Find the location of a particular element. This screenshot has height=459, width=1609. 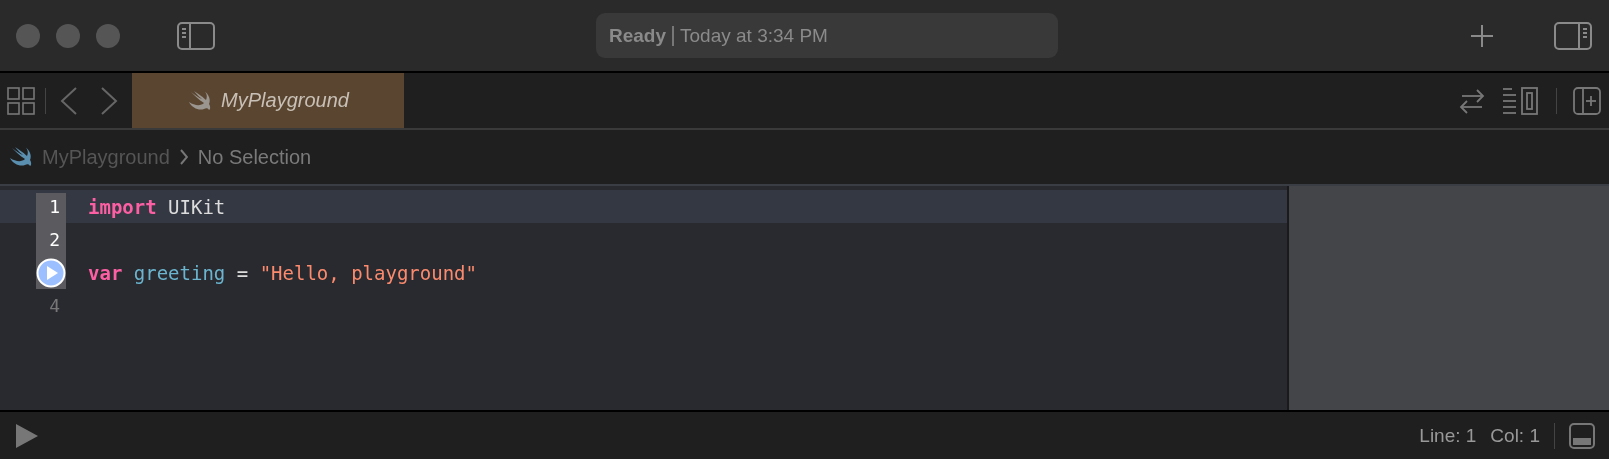

editor-tab: MyPlayground is located at coordinates (268, 100).